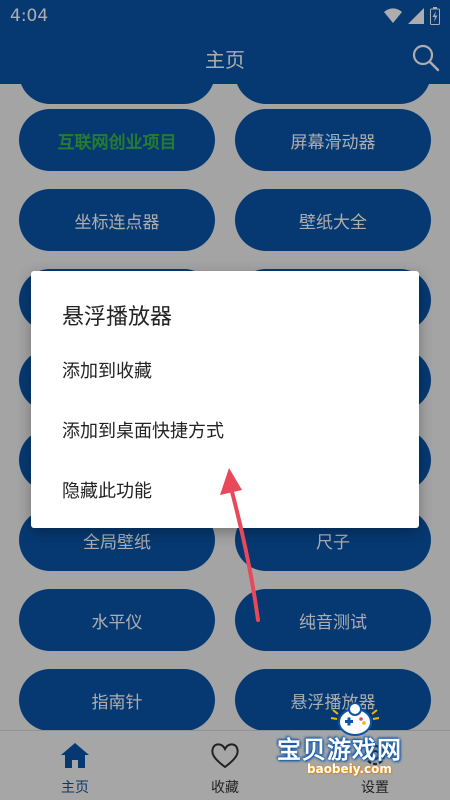 This screenshot has width=450, height=800. I want to click on add-desktop-shortcut-option: 添加到桌面快捷方式, so click(143, 430).